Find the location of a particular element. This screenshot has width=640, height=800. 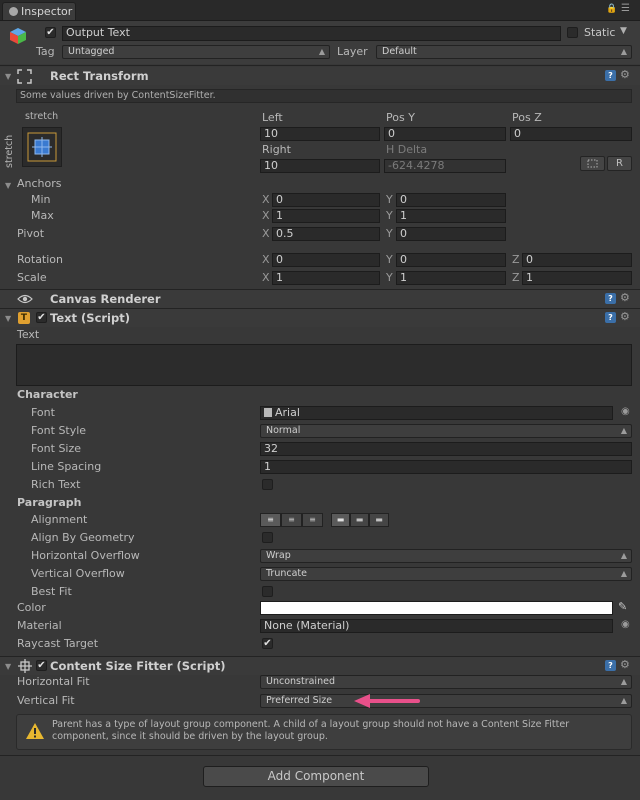

raycast-target-checkbox is located at coordinates (267, 643).